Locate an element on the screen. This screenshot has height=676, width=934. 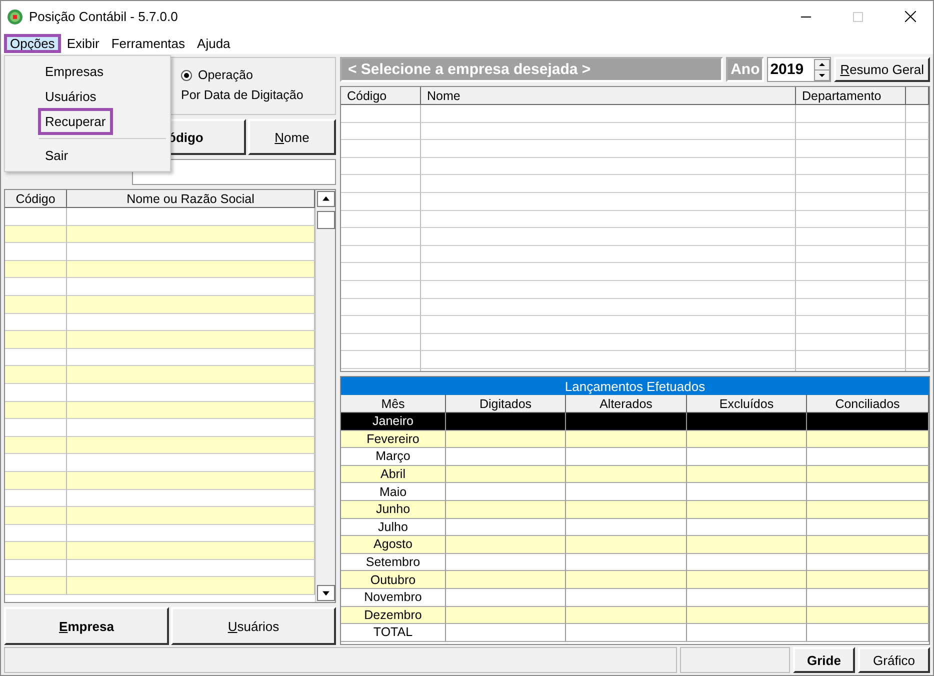
menu-option: Sair is located at coordinates (57, 155).